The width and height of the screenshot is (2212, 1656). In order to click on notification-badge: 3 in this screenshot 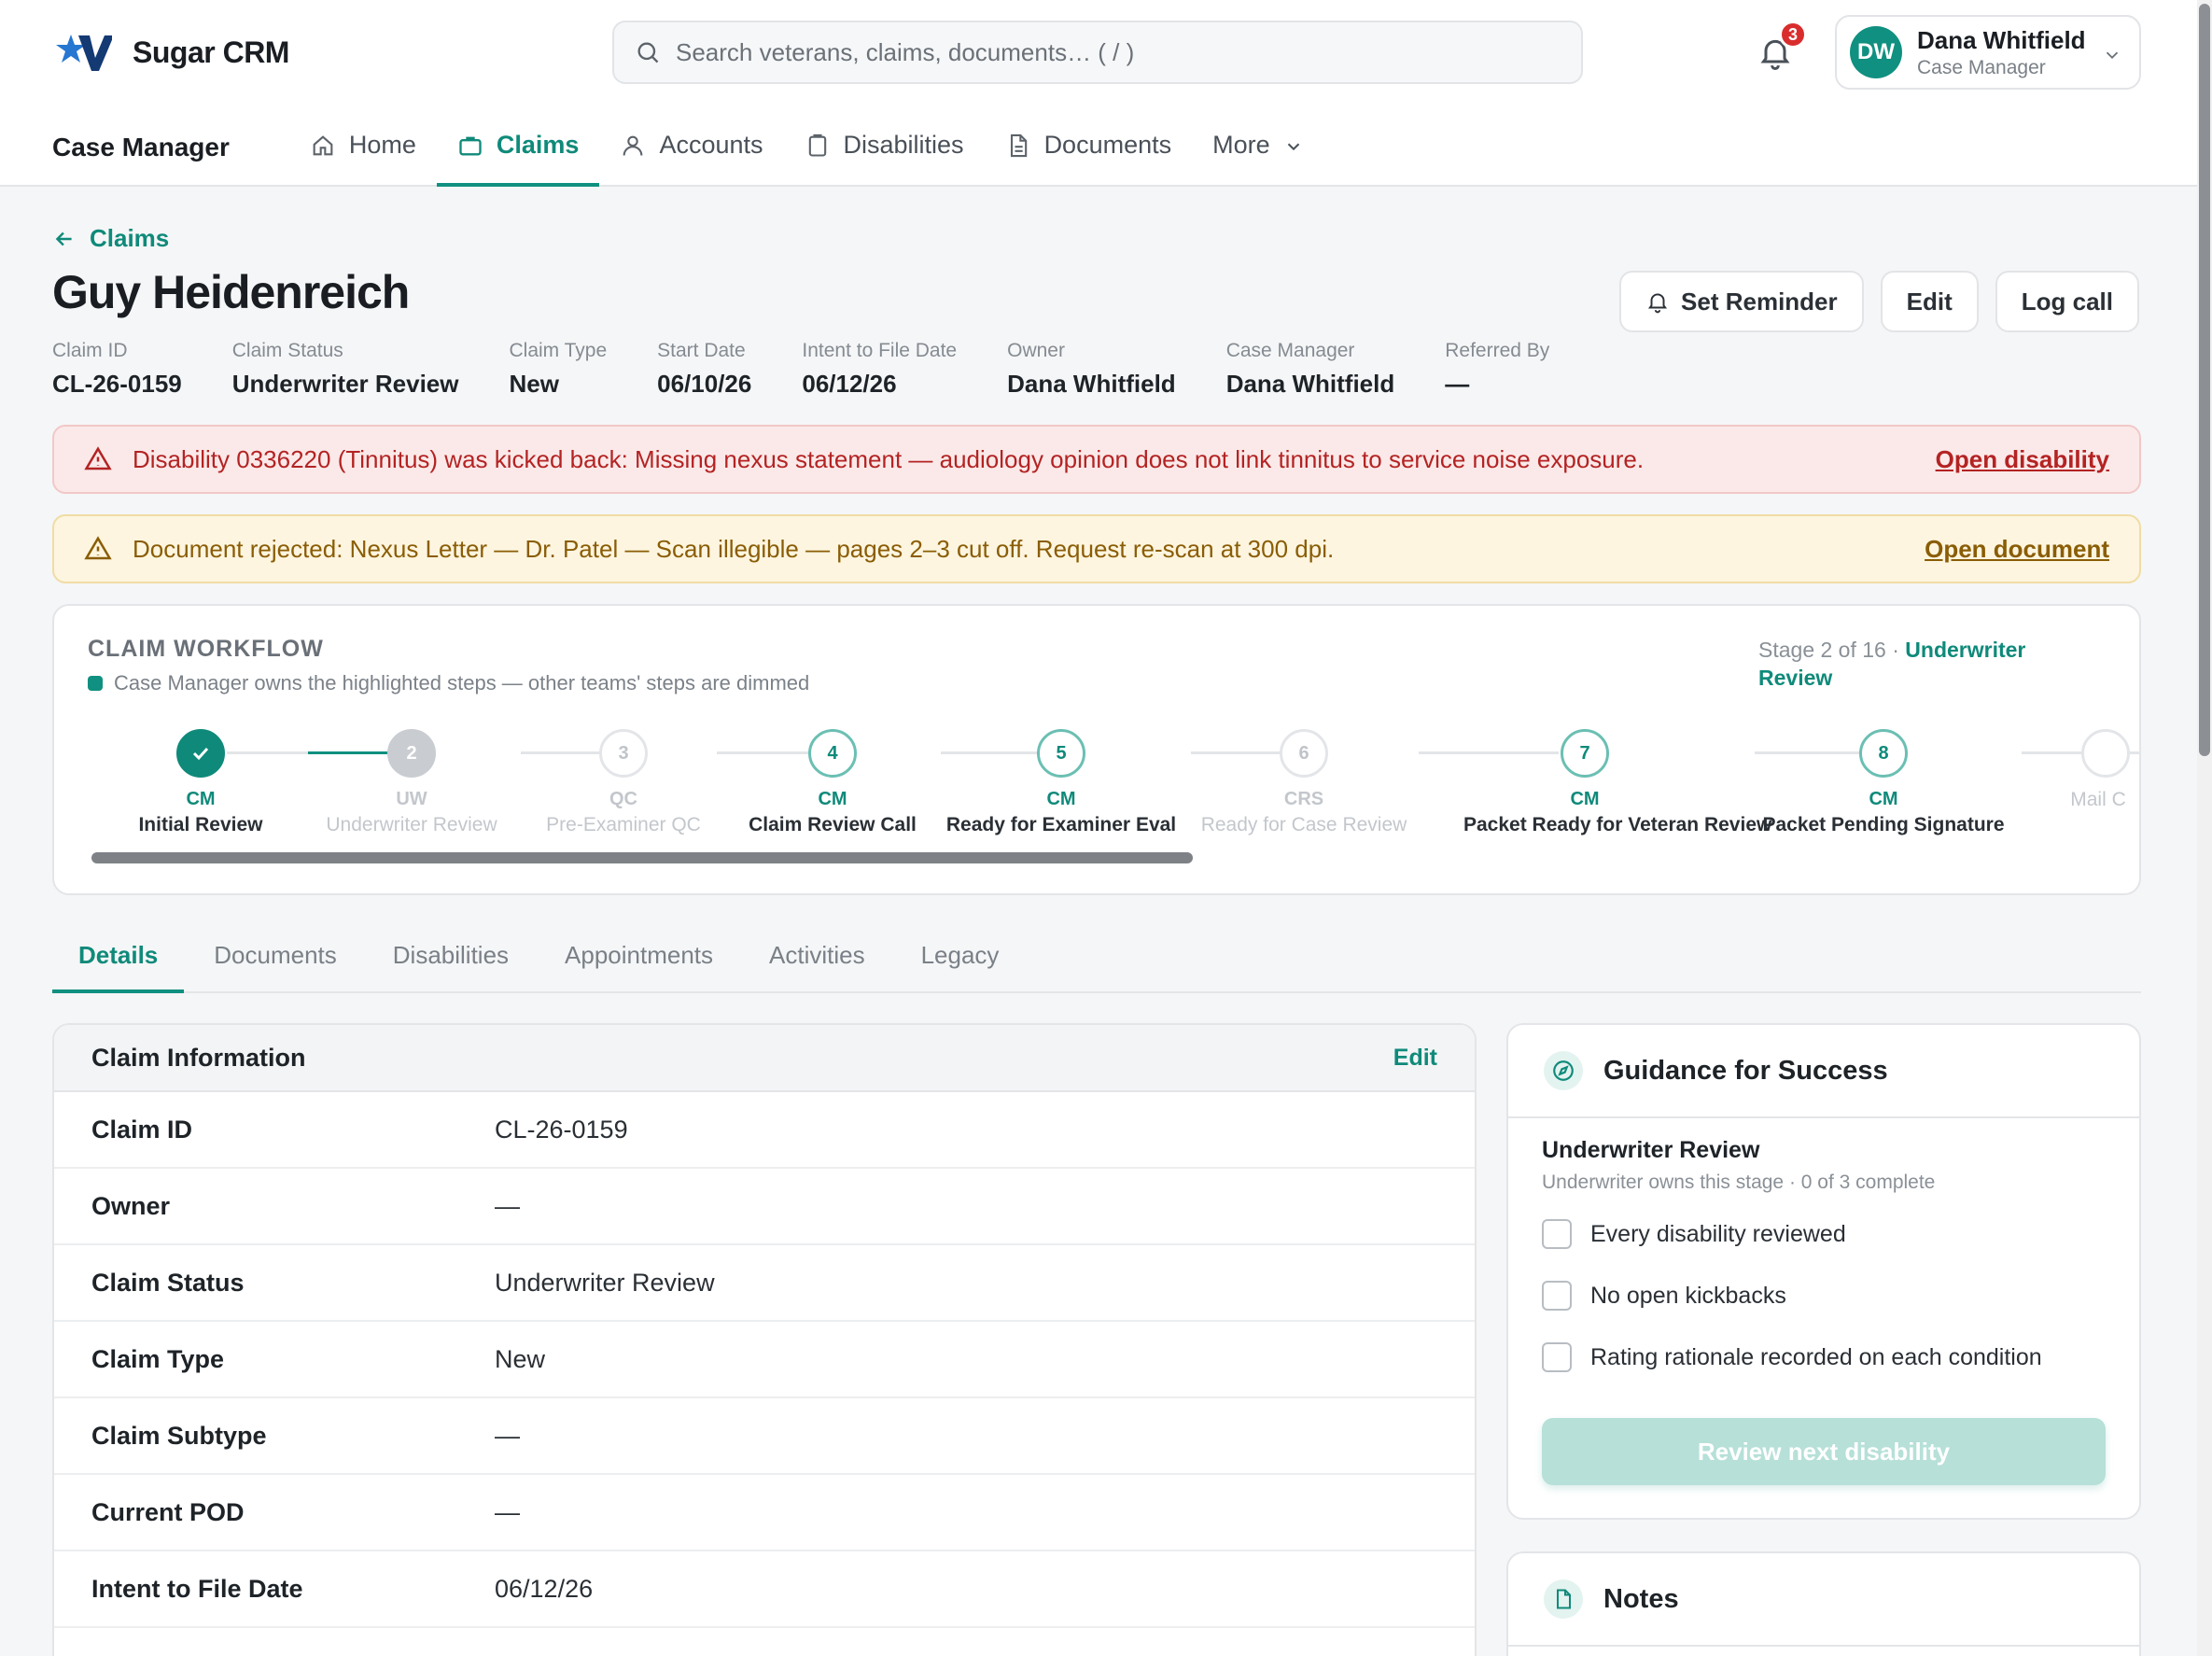, I will do `click(1793, 35)`.